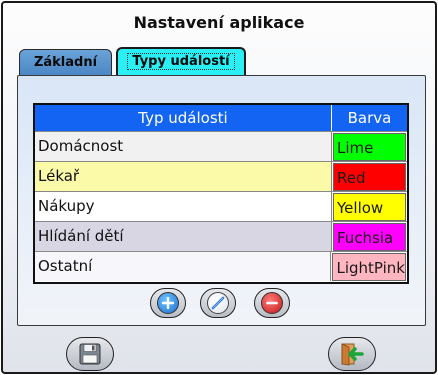  Describe the element at coordinates (369, 237) in the screenshot. I see `row-color-cell: Fuchsia` at that location.